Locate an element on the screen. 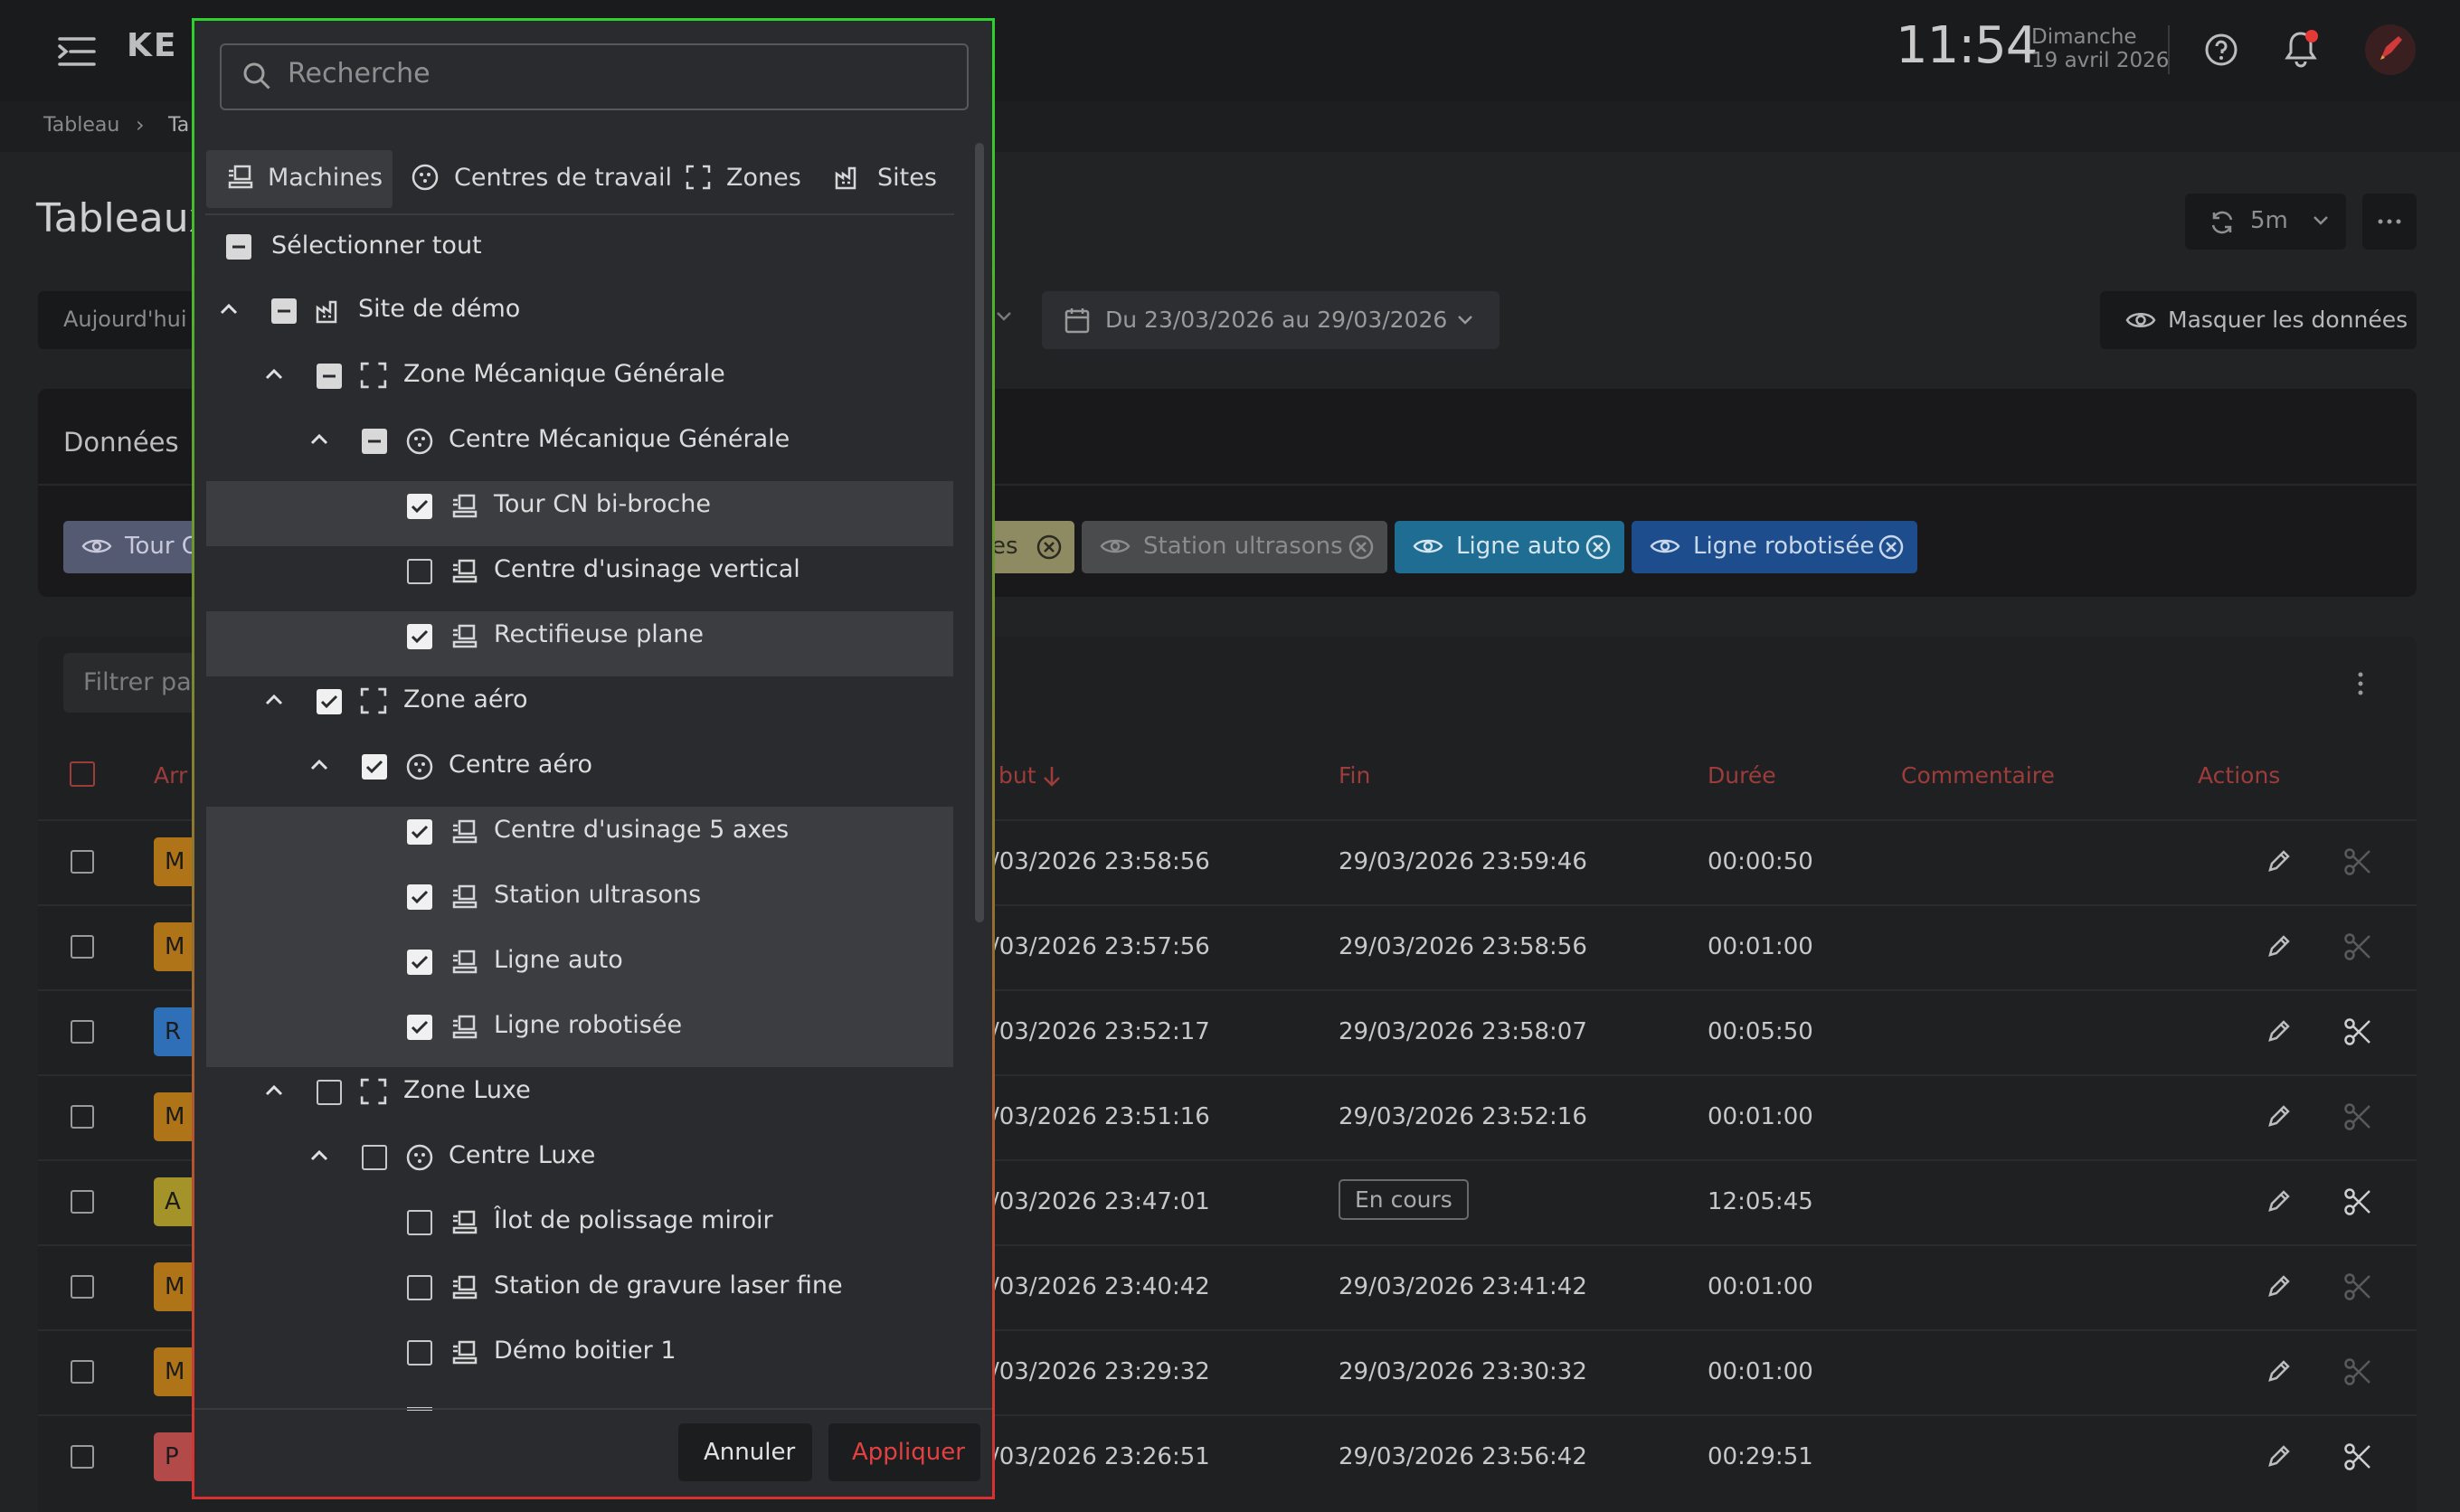  cell-debut: /03/2026 23:51:16 is located at coordinates (1100, 1116).